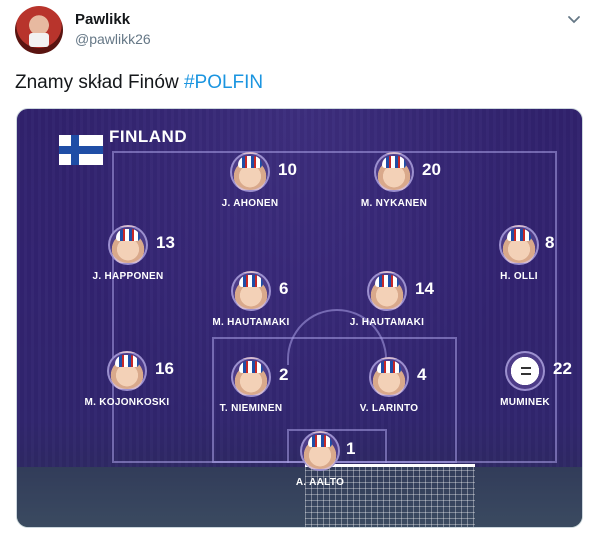 This screenshot has width=598, height=538. I want to click on player-card: 6 M. HAUTAMAKI, so click(251, 306).